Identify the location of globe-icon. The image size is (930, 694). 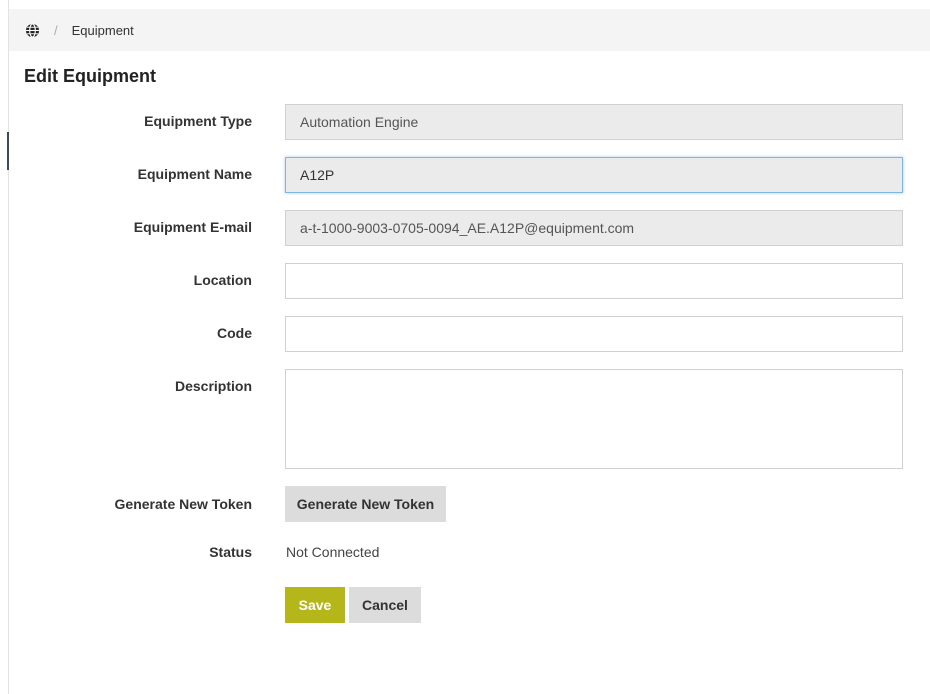
(32, 30).